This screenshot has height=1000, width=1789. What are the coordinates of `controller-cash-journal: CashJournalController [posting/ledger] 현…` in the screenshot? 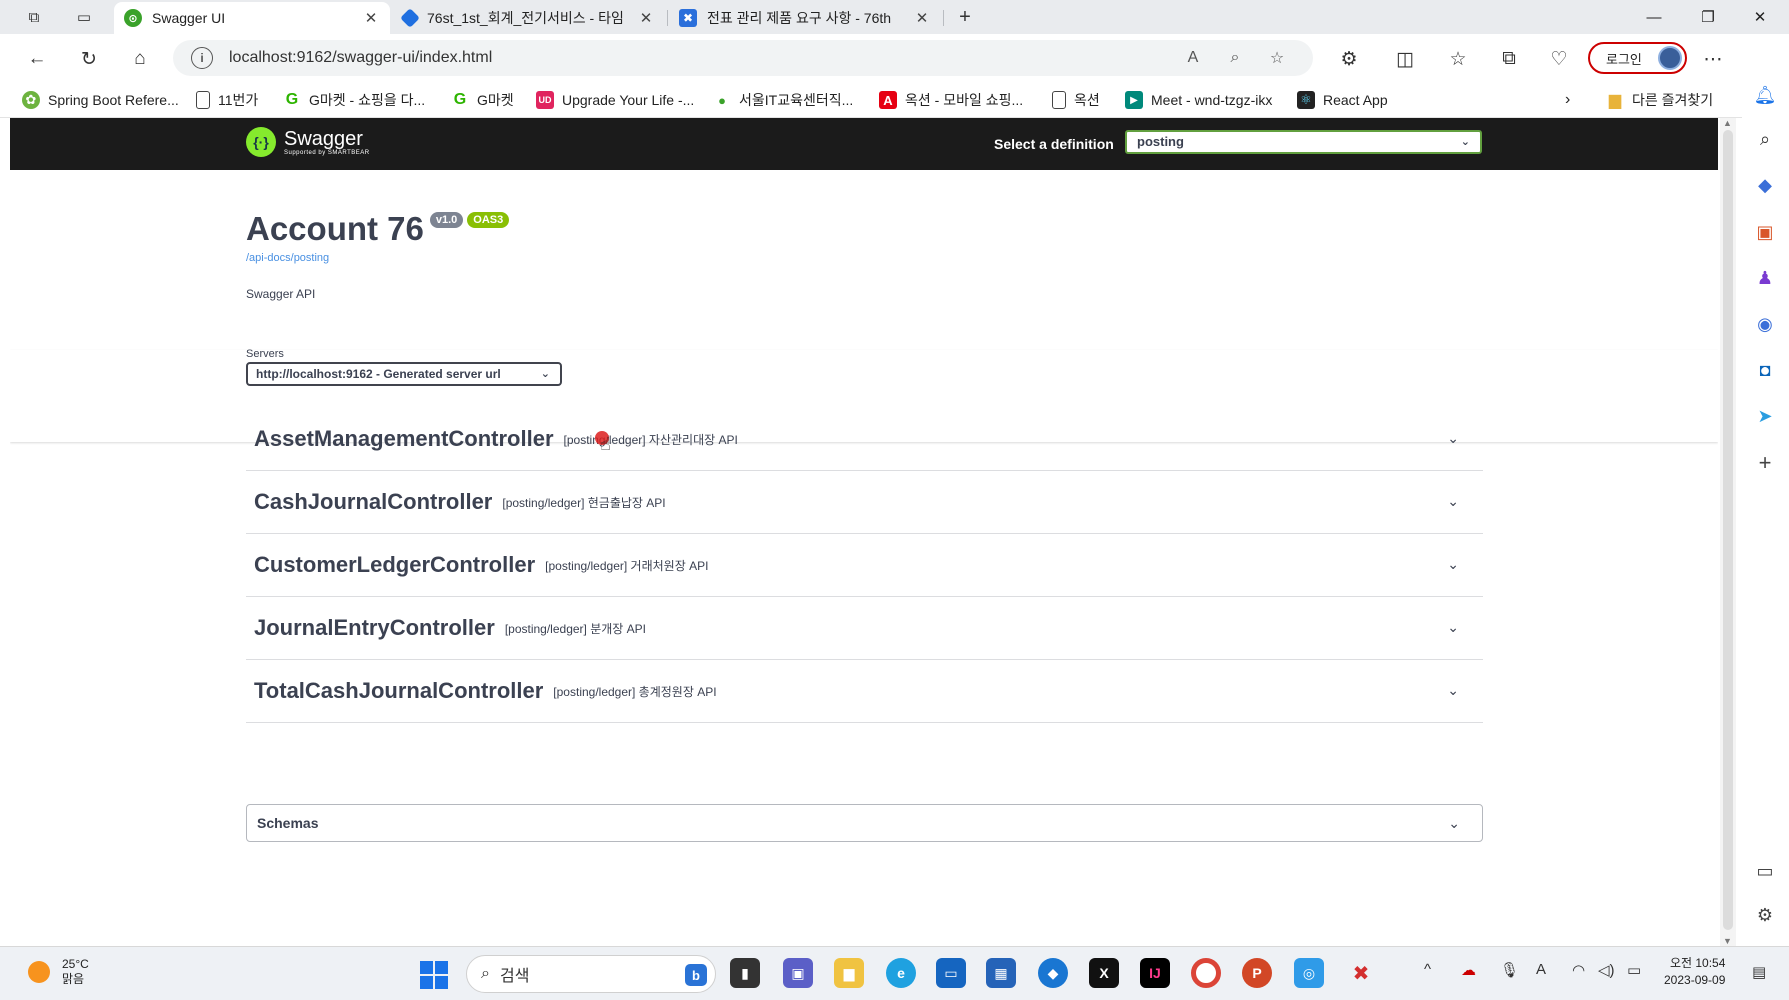 It's located at (864, 502).